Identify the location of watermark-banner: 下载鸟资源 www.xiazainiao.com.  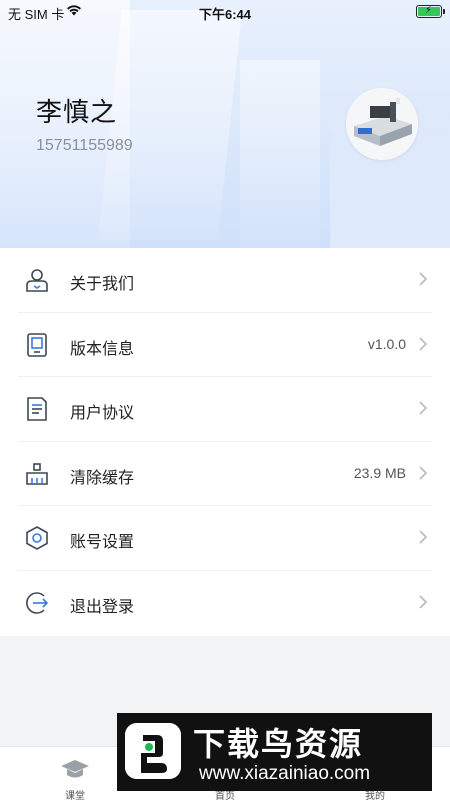
(274, 752).